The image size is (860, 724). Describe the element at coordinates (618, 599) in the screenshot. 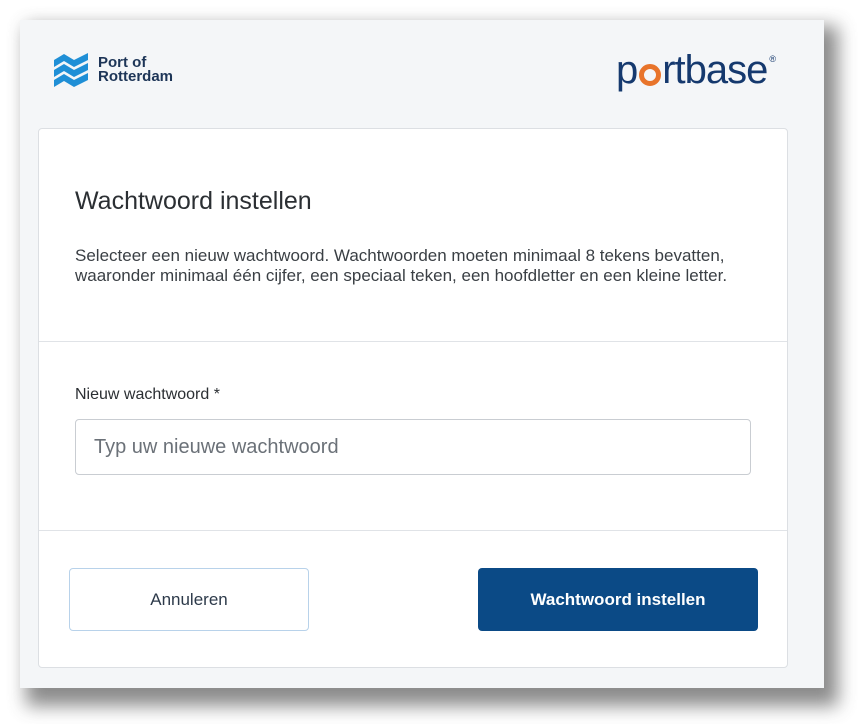

I see `set-password-button: Wachtwoord instellen` at that location.